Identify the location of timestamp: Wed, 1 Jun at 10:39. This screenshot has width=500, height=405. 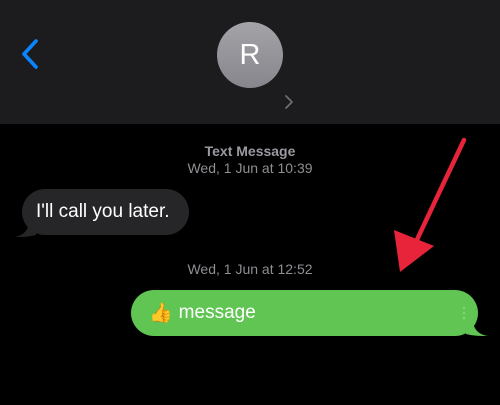
(250, 168).